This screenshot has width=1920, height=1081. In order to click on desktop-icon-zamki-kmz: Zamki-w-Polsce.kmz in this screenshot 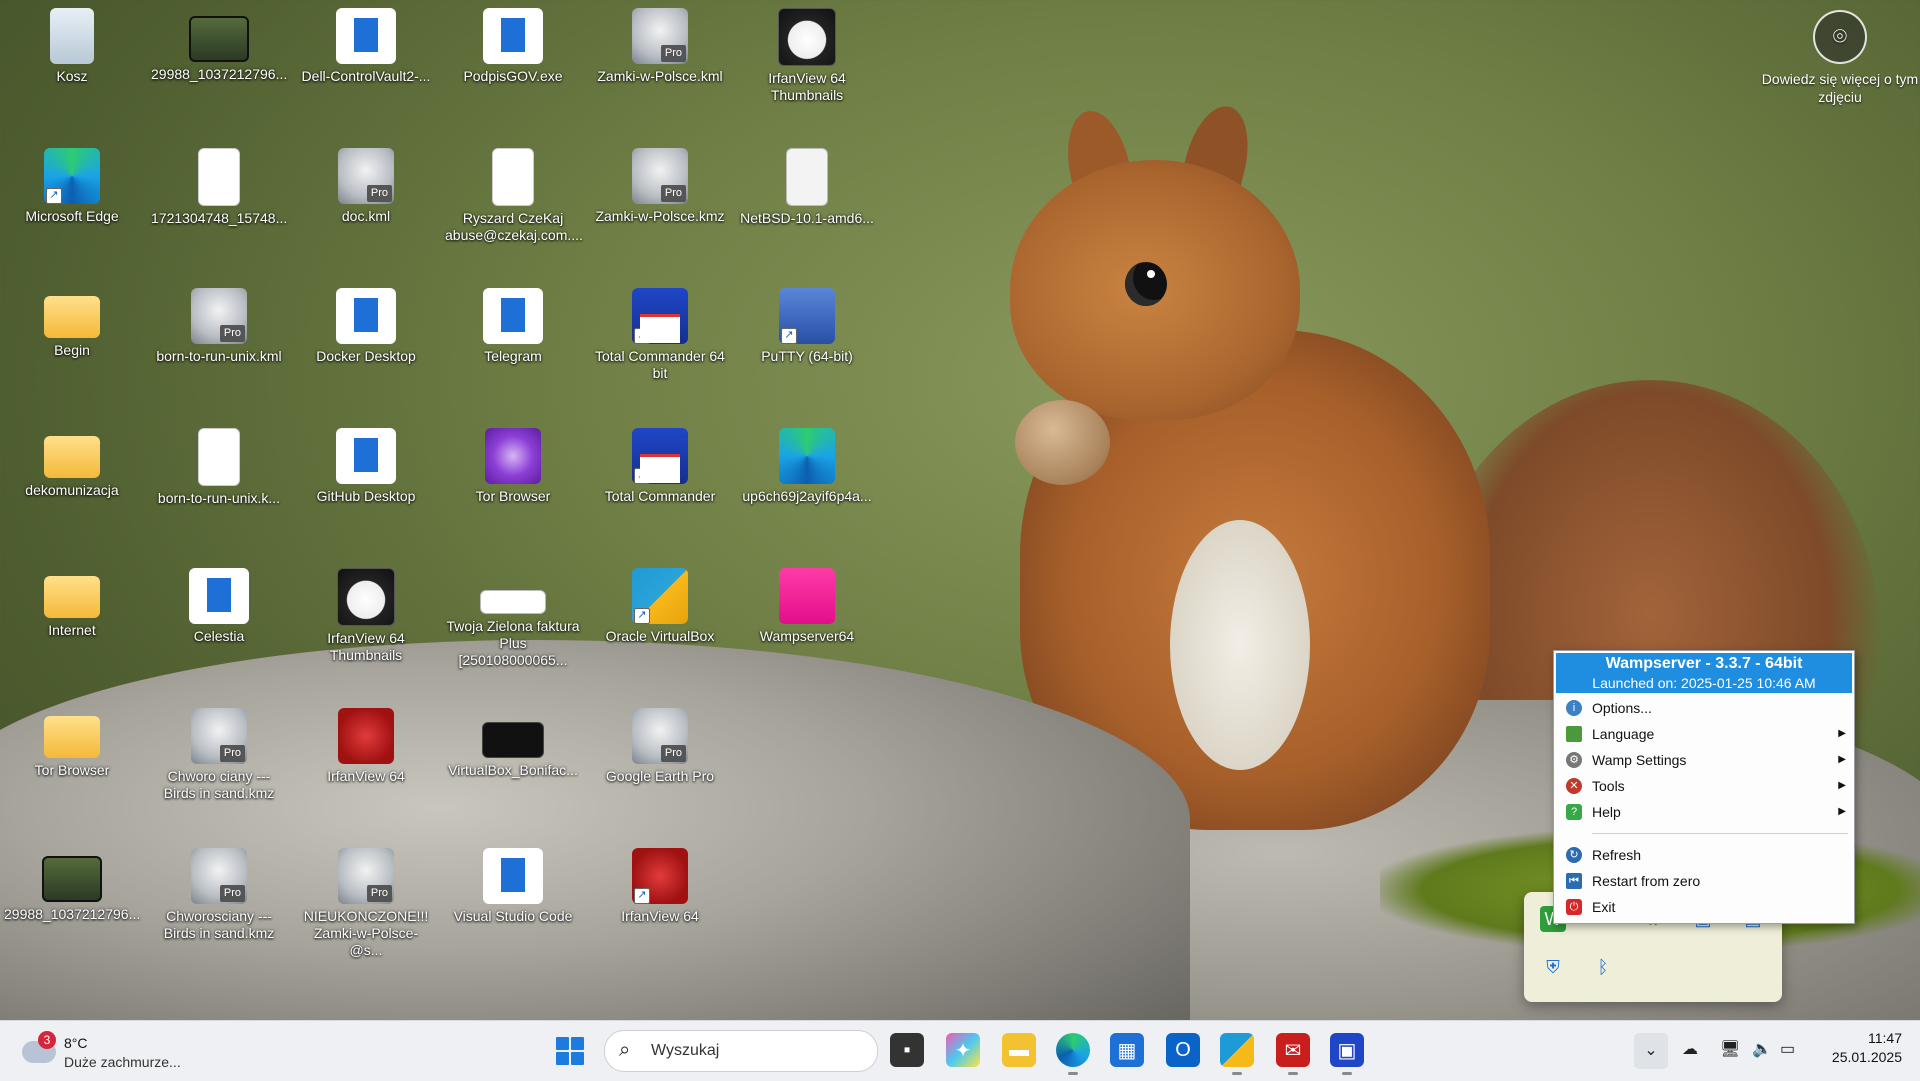, I will do `click(660, 183)`.